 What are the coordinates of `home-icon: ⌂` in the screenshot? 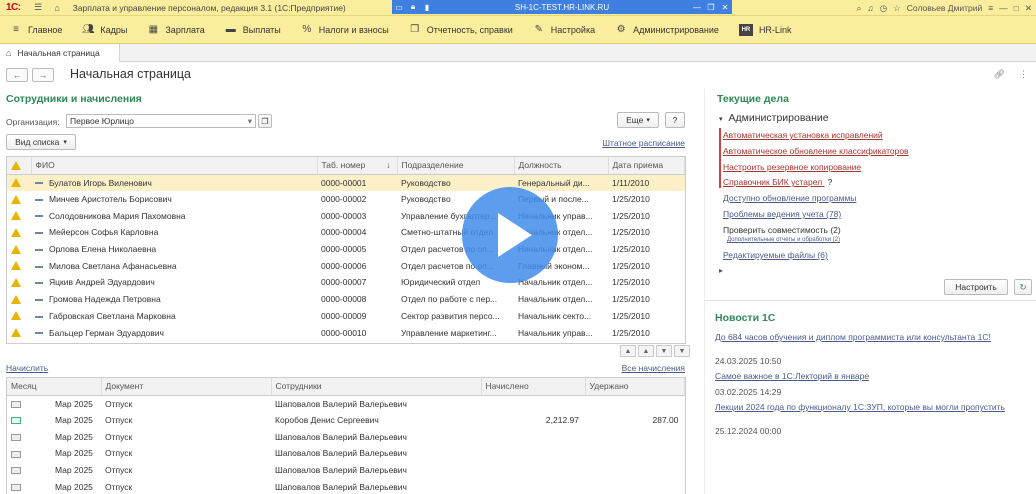 It's located at (57, 7).